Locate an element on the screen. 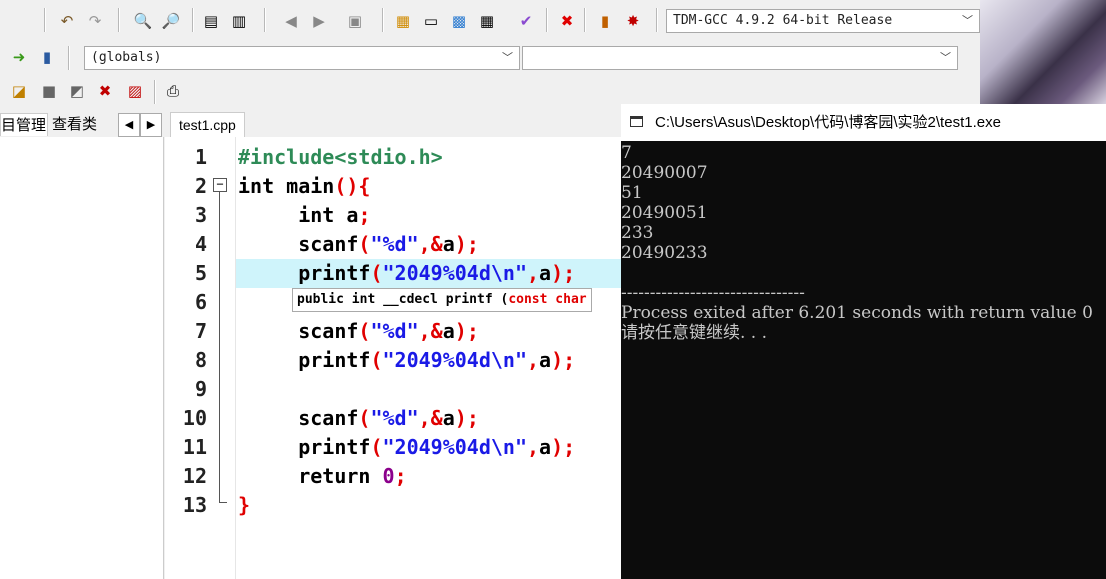 The width and height of the screenshot is (1106, 579). bookmark-icon: ▮ is located at coordinates (47, 57).